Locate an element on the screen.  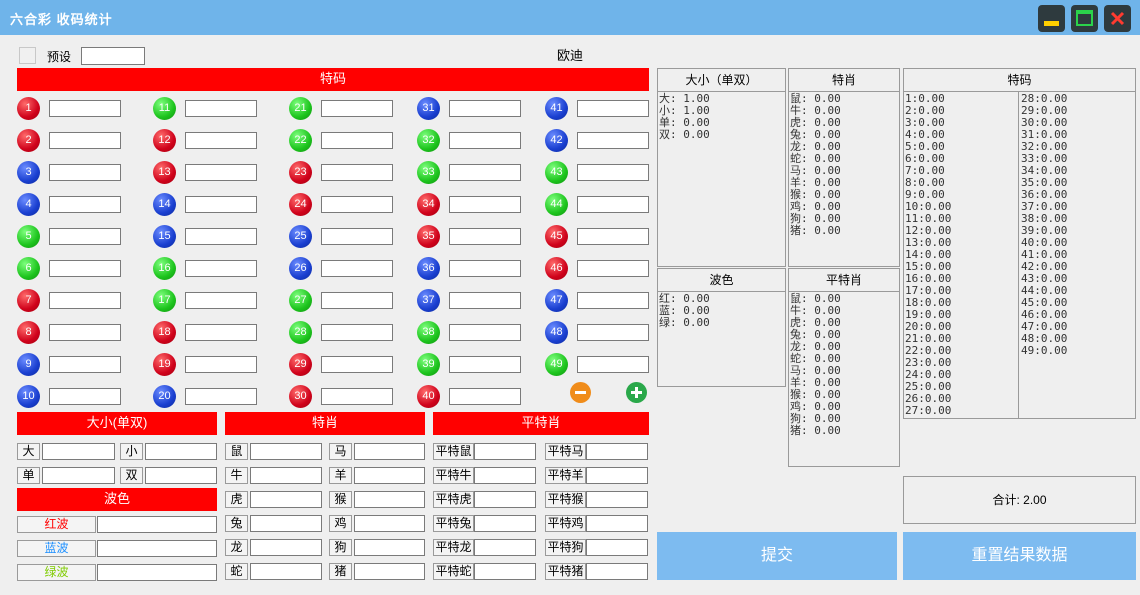
maximize-button is located at coordinates (1084, 18).